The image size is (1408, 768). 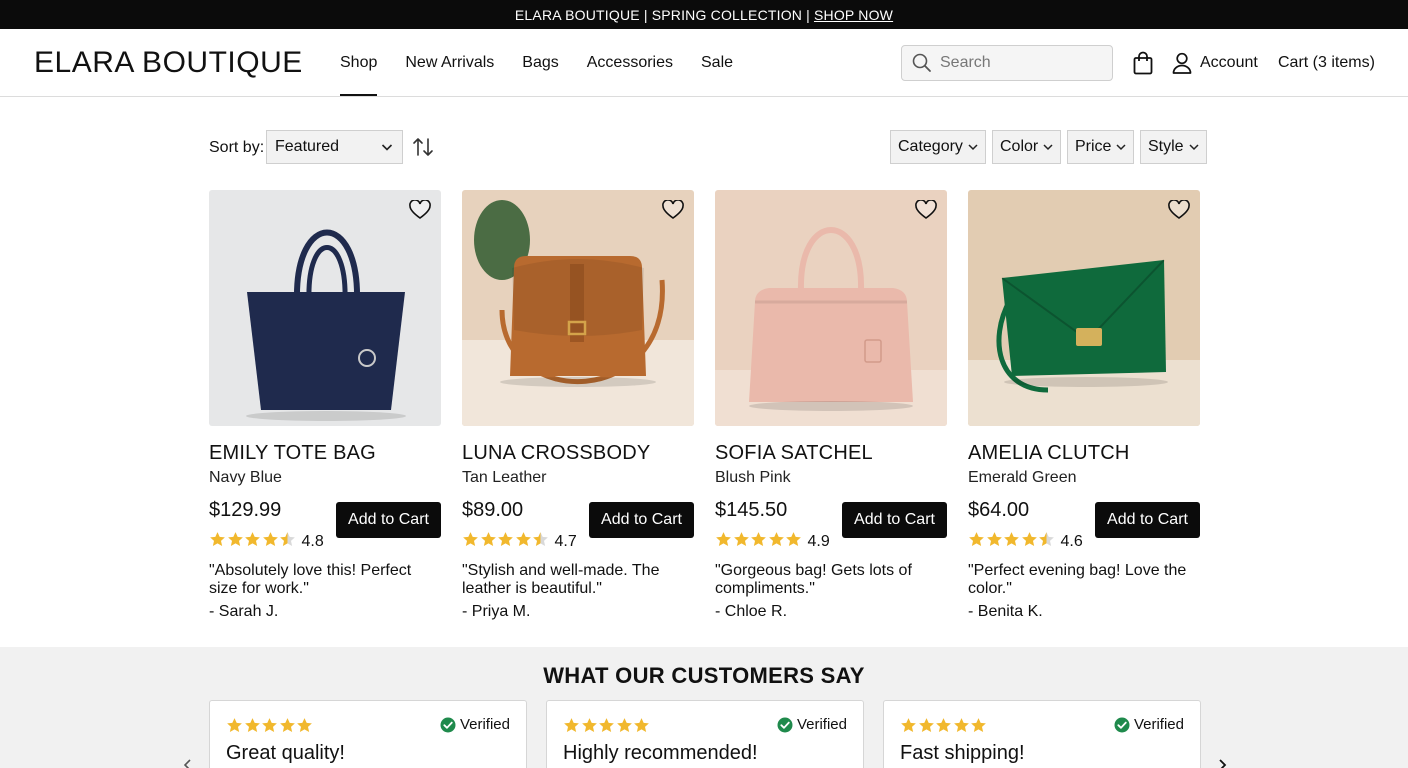 I want to click on testimonial-card: Verified Highly recommended!, so click(x=705, y=734).